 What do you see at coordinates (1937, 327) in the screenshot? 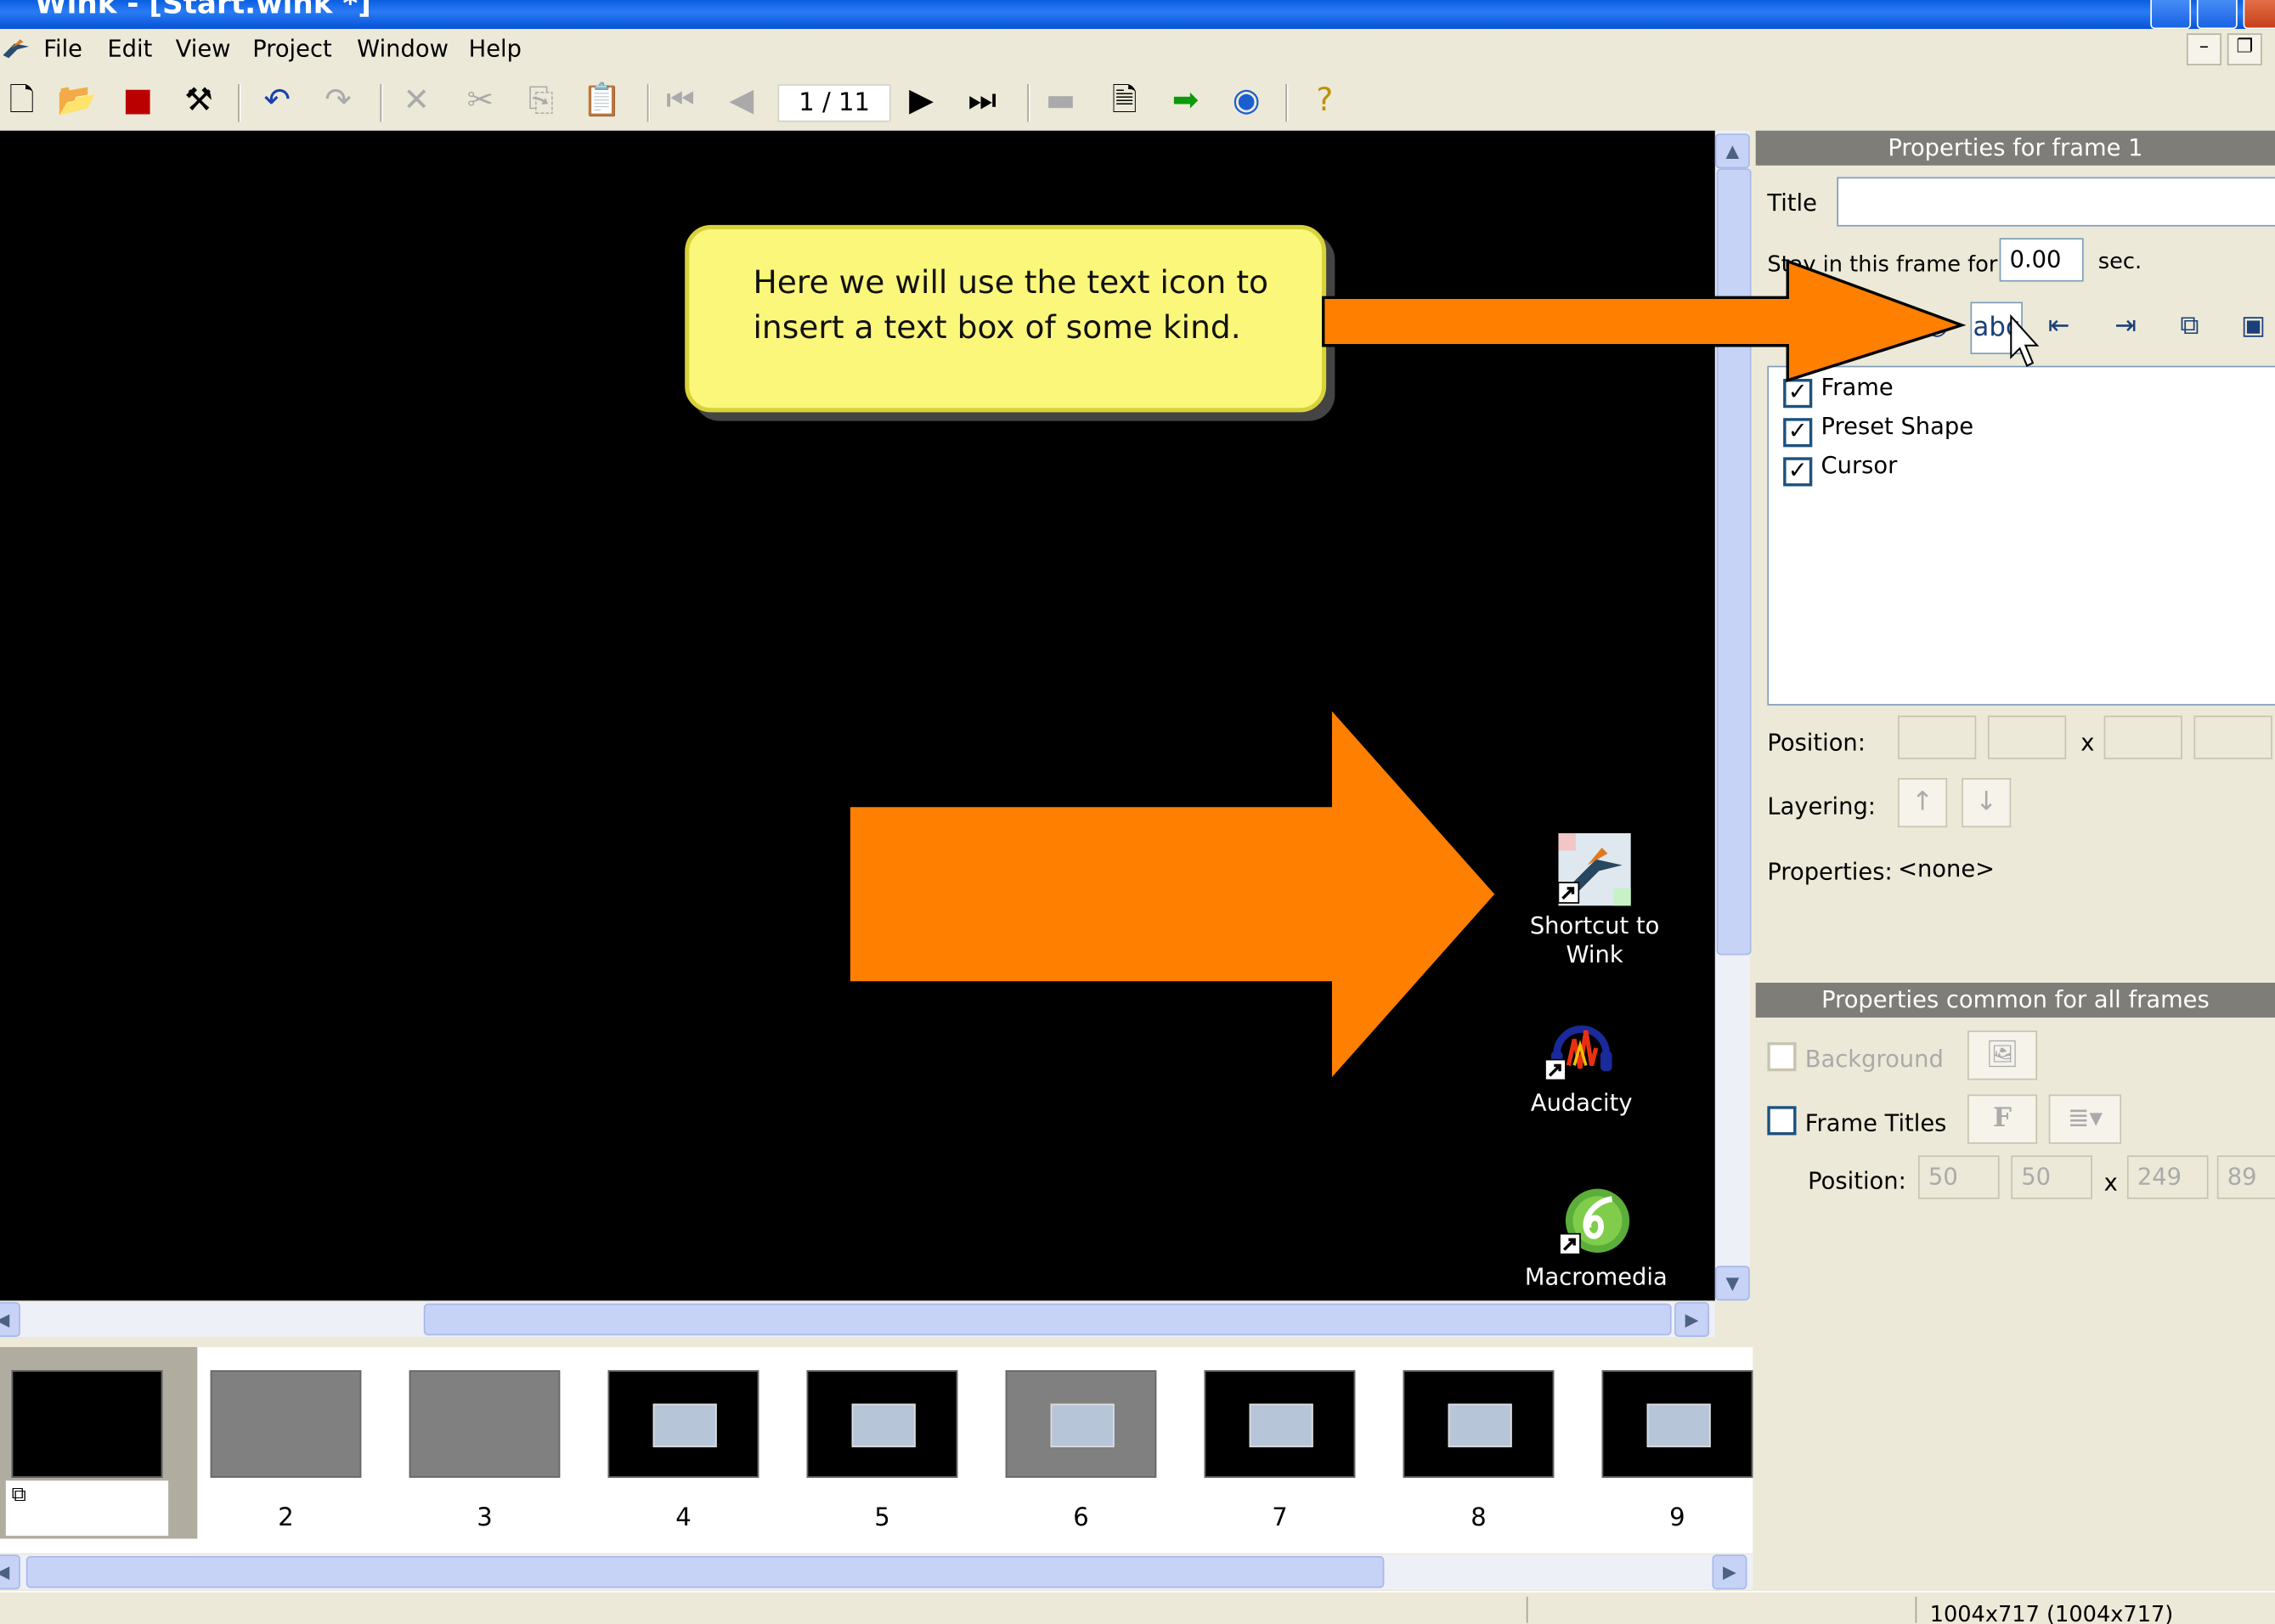
I see `shape-tool-icon: ○` at bounding box center [1937, 327].